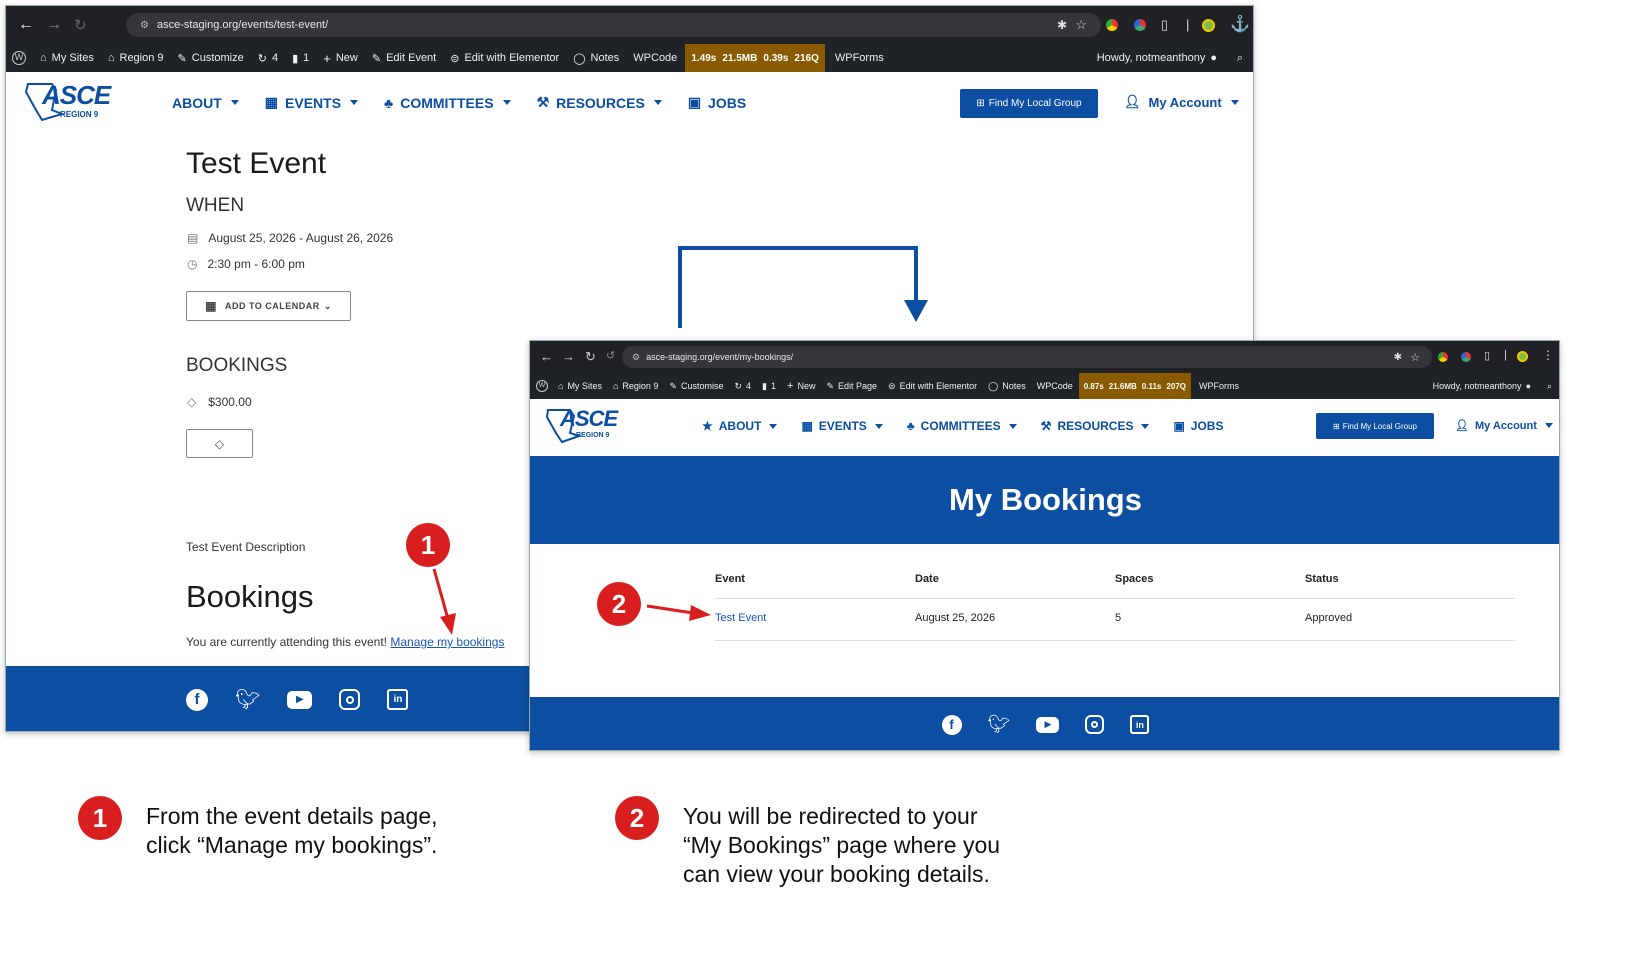 Image resolution: width=1640 pixels, height=959 pixels. I want to click on anchor-icon: ⚓, so click(1240, 24).